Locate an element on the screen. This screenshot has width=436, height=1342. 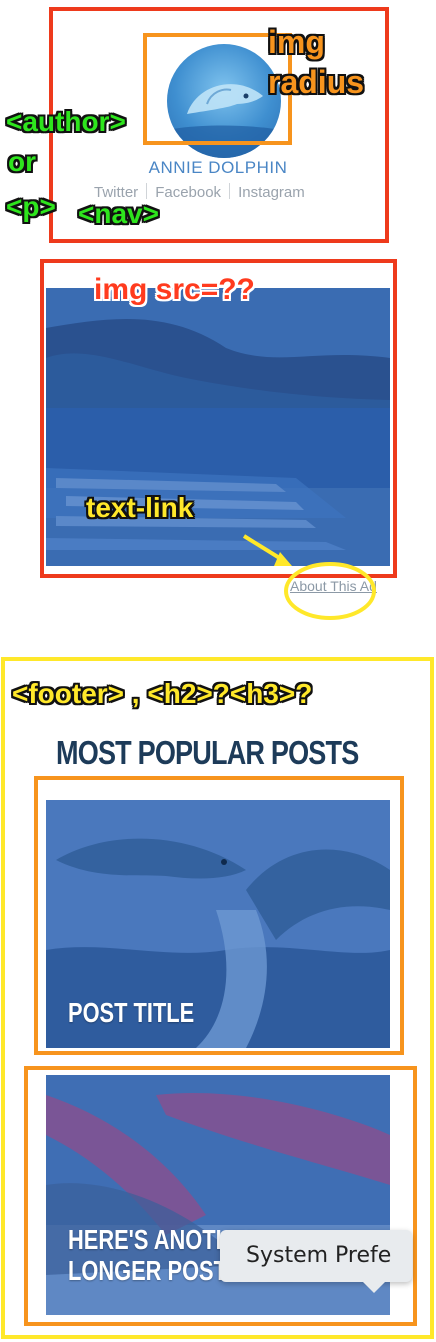
footer-tag-label: <footer> , <h2>?<h3>? is located at coordinates (162, 693).